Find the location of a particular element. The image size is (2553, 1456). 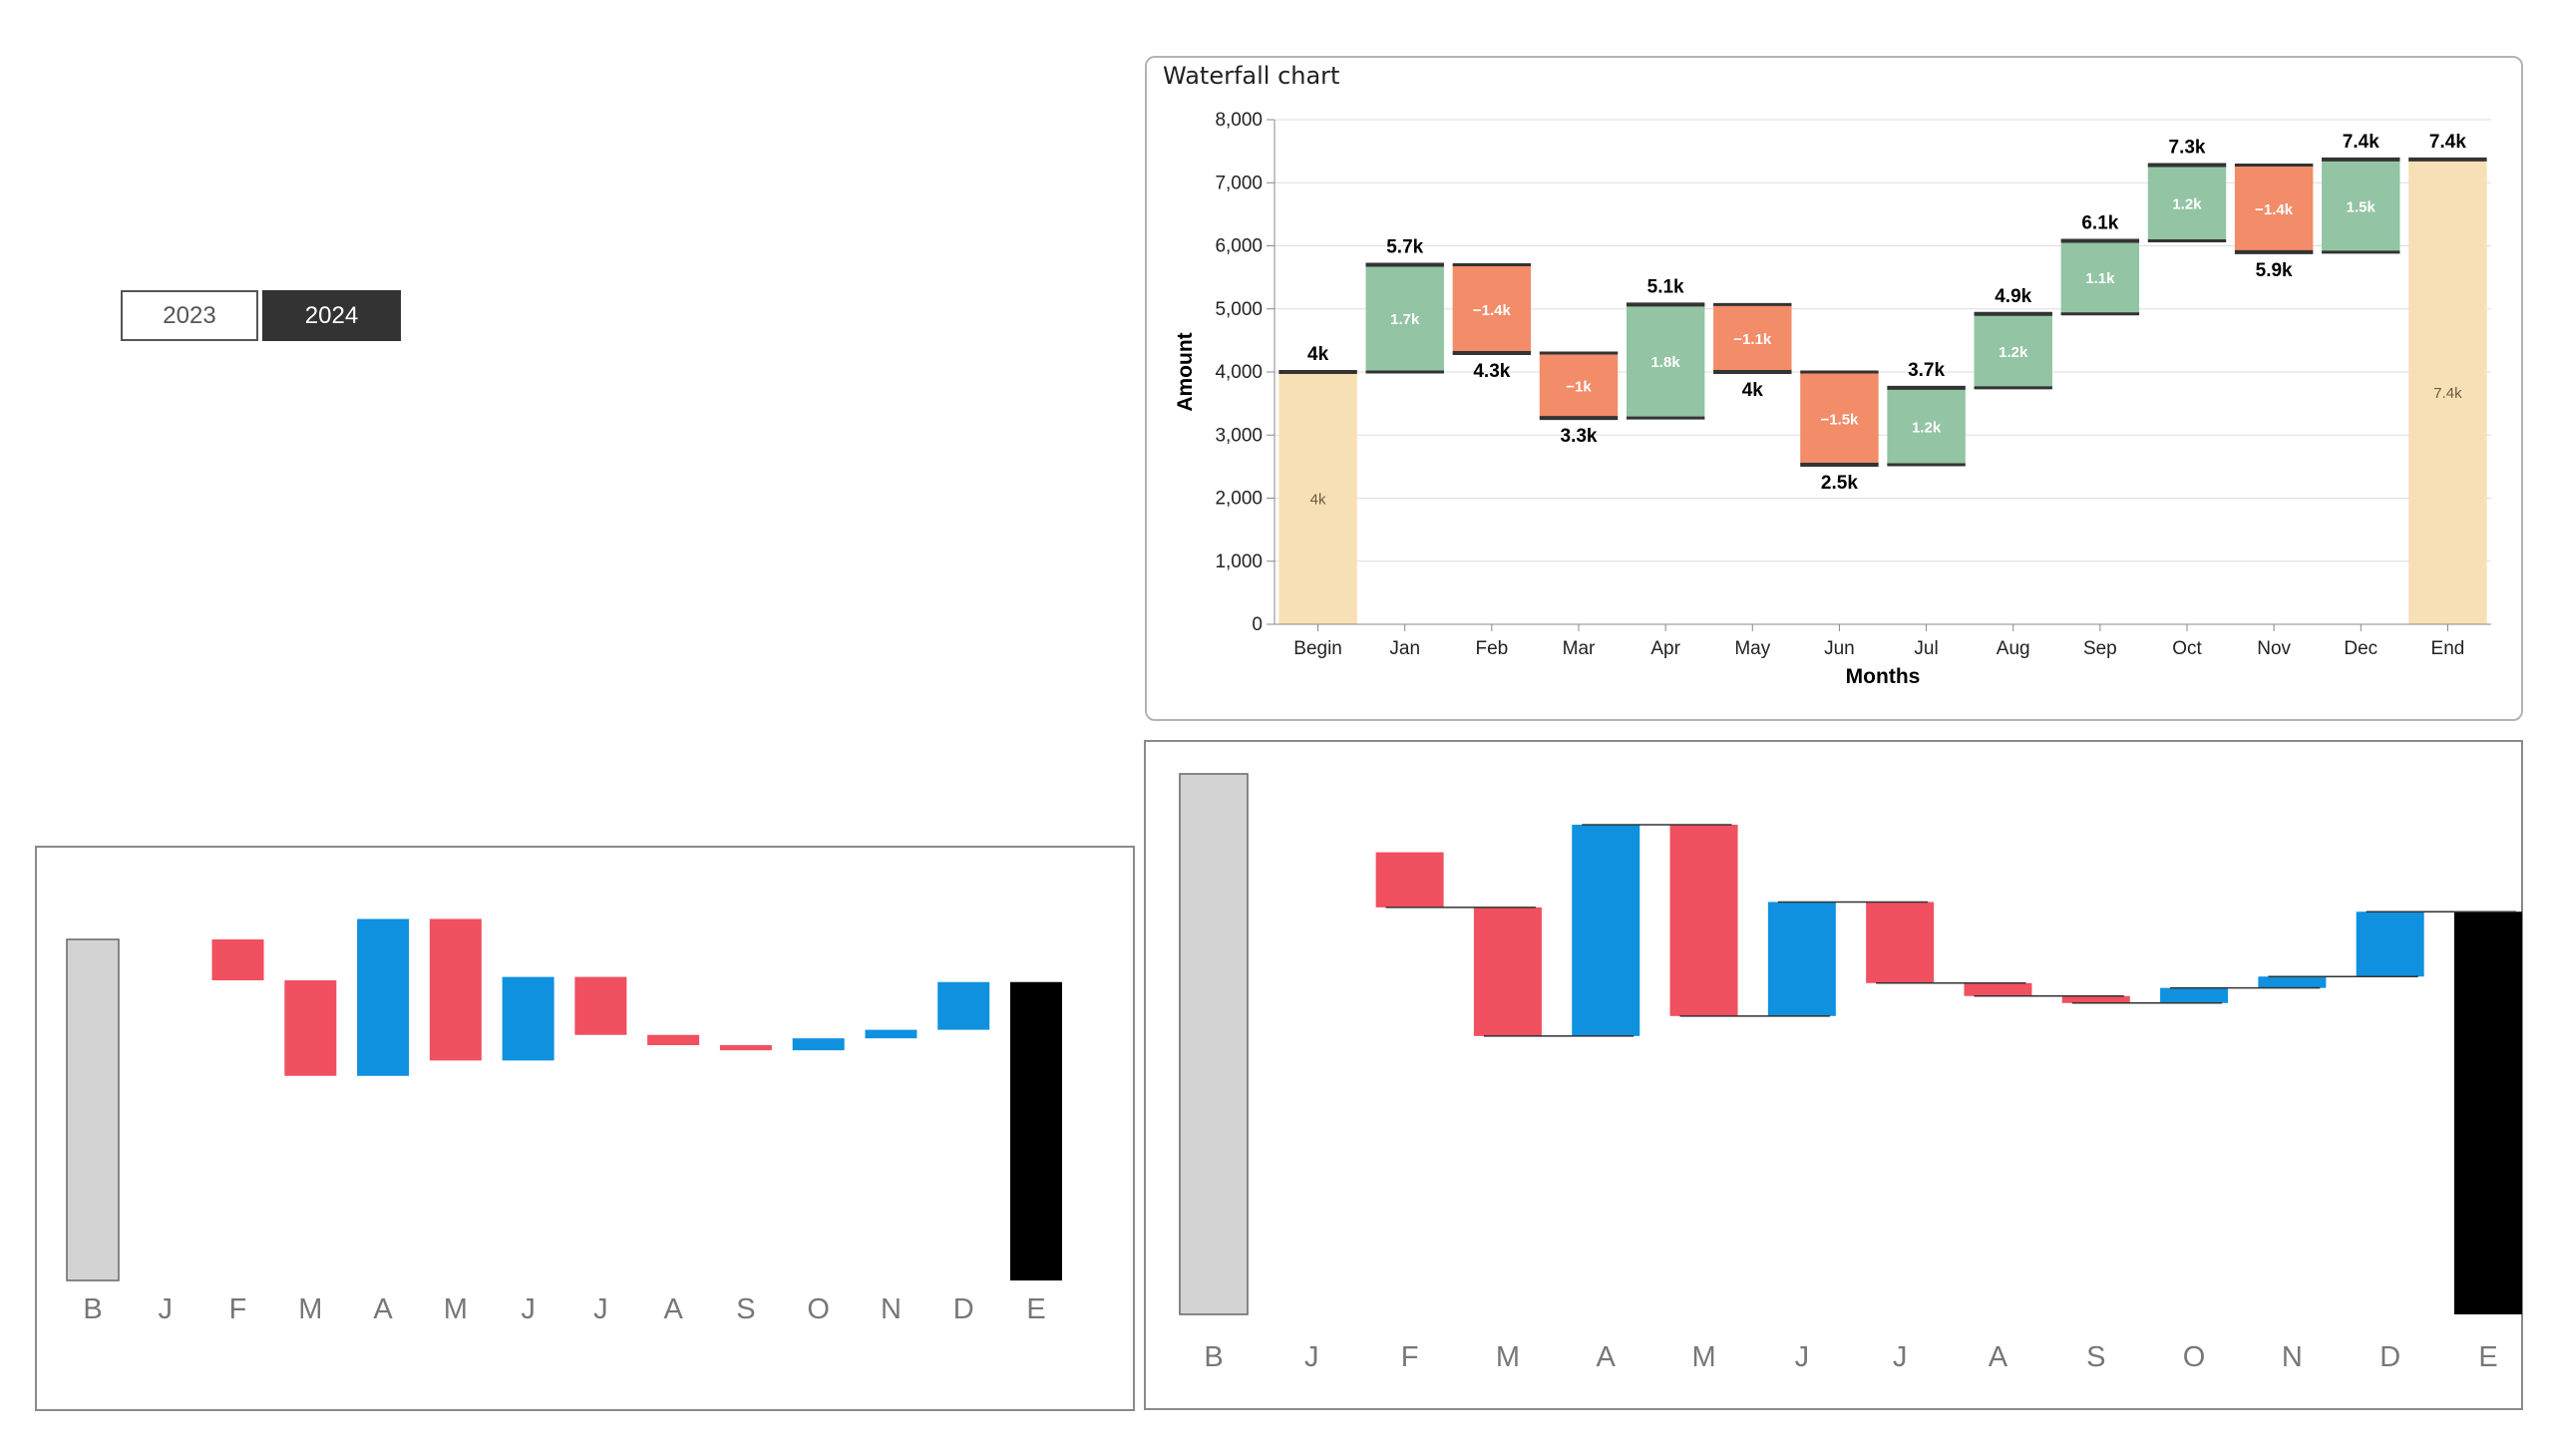

x-tick-label: B is located at coordinates (93, 1309).